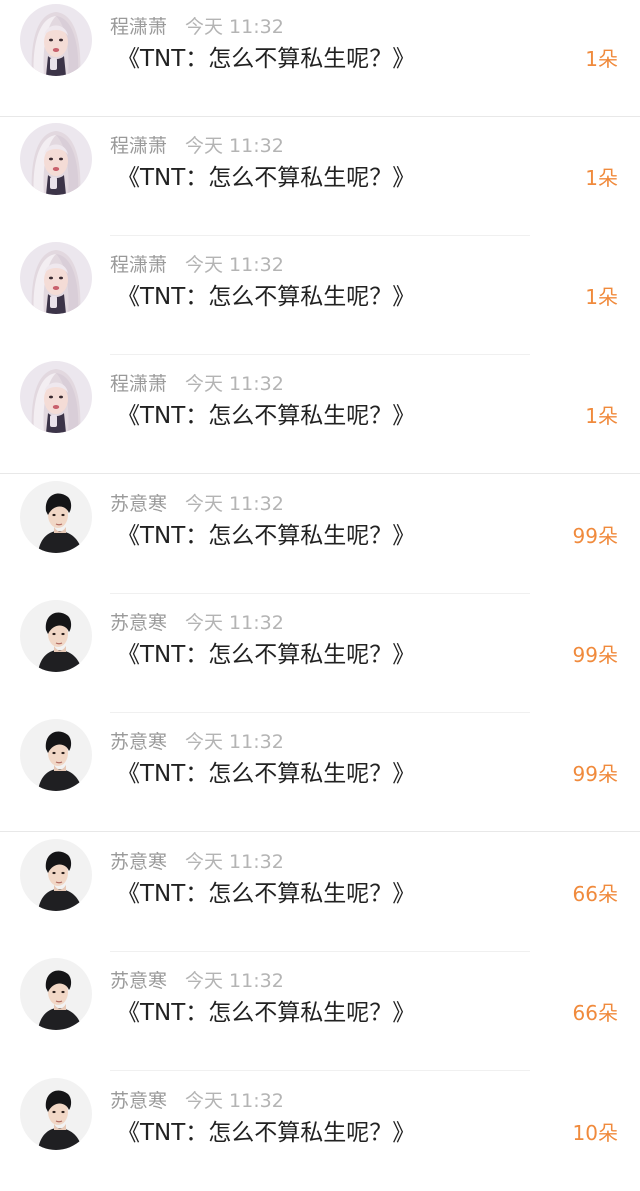 The height and width of the screenshot is (1191, 640). What do you see at coordinates (595, 1133) in the screenshot?
I see `flower-count: 10朵` at bounding box center [595, 1133].